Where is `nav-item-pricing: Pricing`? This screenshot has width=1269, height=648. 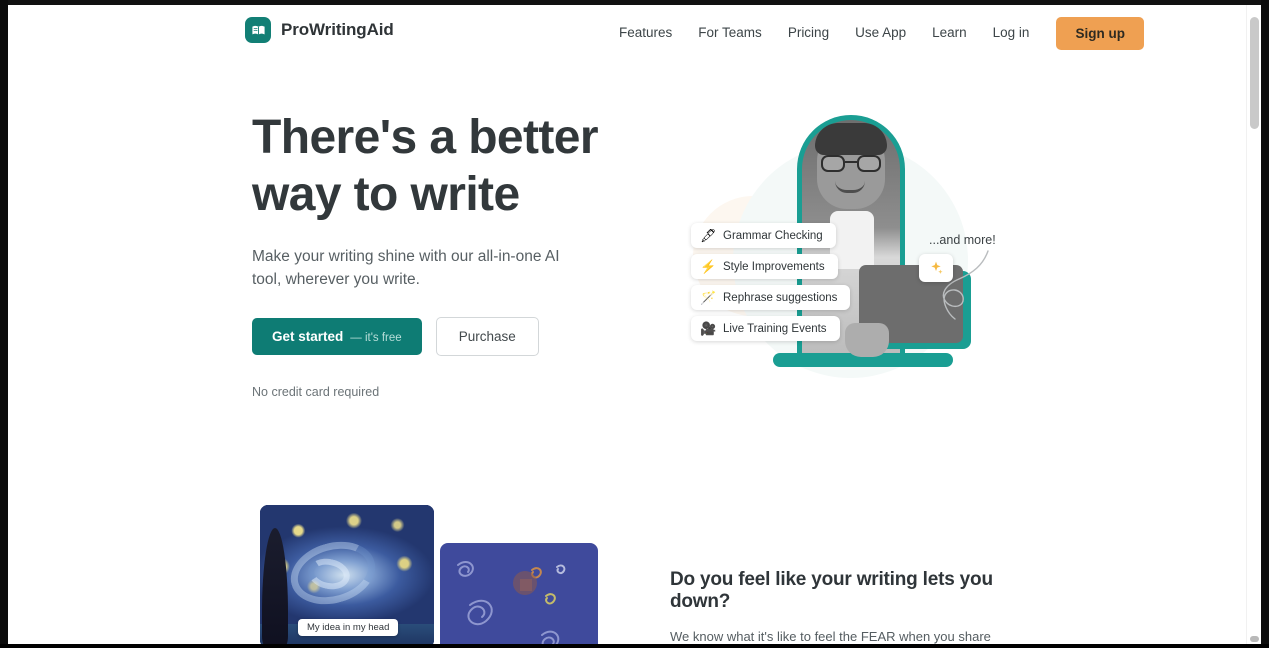 nav-item-pricing: Pricing is located at coordinates (808, 33).